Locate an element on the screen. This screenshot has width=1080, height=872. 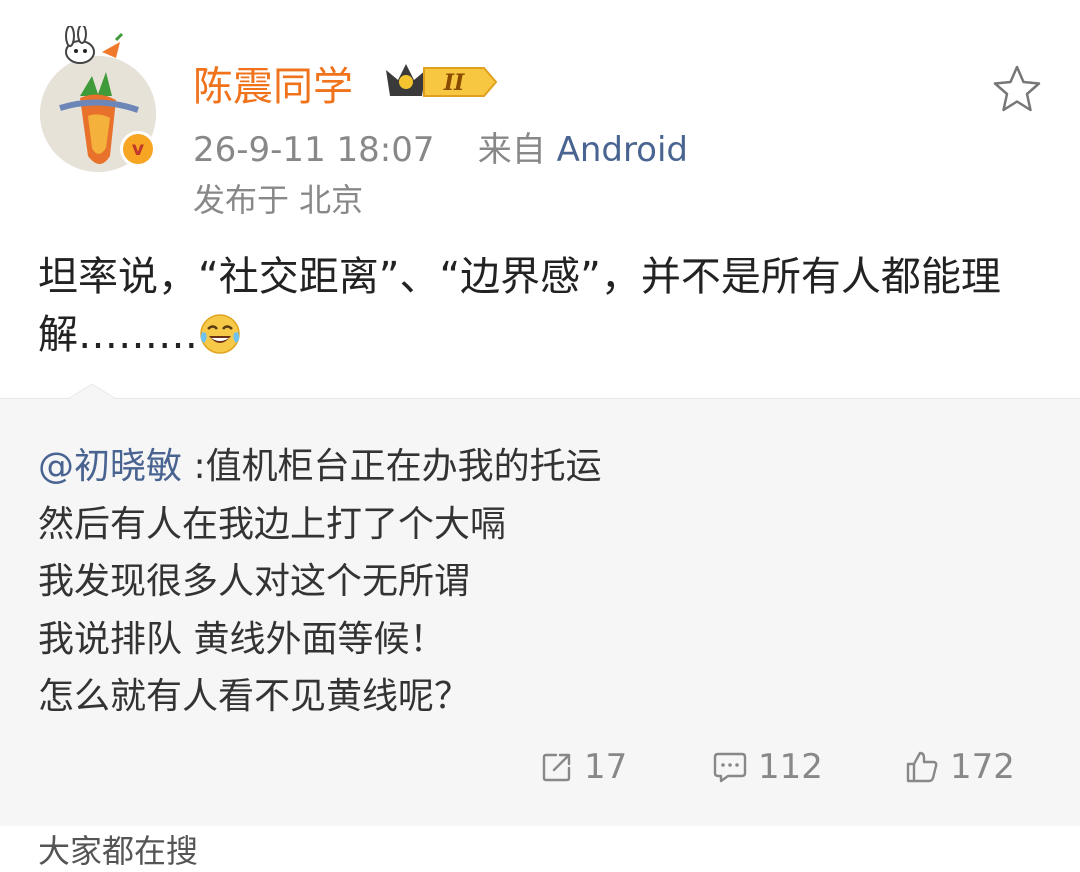
share-button: 17 is located at coordinates (583, 767).